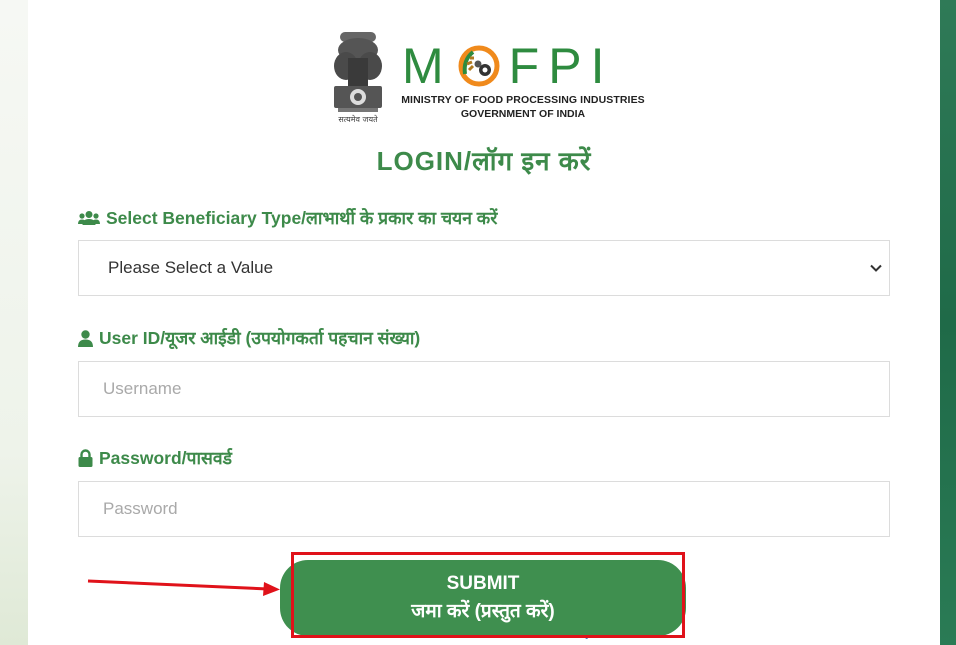 The image size is (956, 645). What do you see at coordinates (484, 268) in the screenshot?
I see `beneficiary-type-select: Please Select a Value` at bounding box center [484, 268].